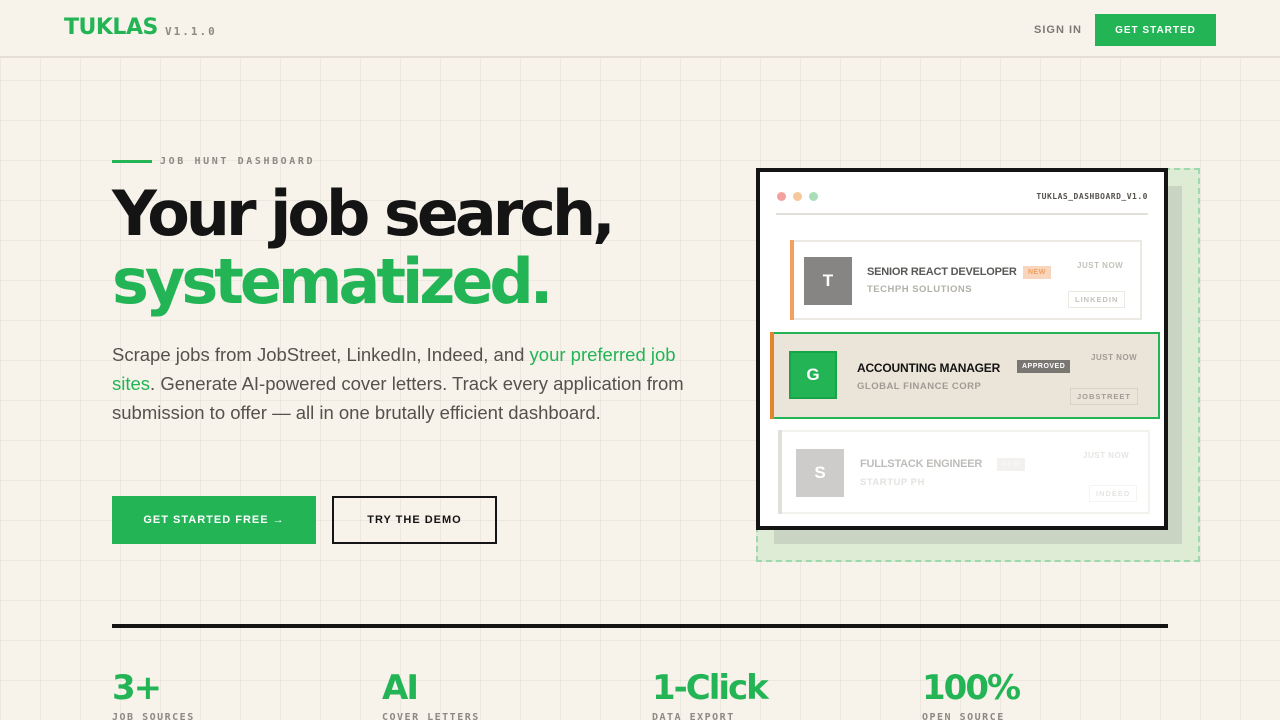 This screenshot has width=1280, height=720. I want to click on stats-divider, so click(640, 626).